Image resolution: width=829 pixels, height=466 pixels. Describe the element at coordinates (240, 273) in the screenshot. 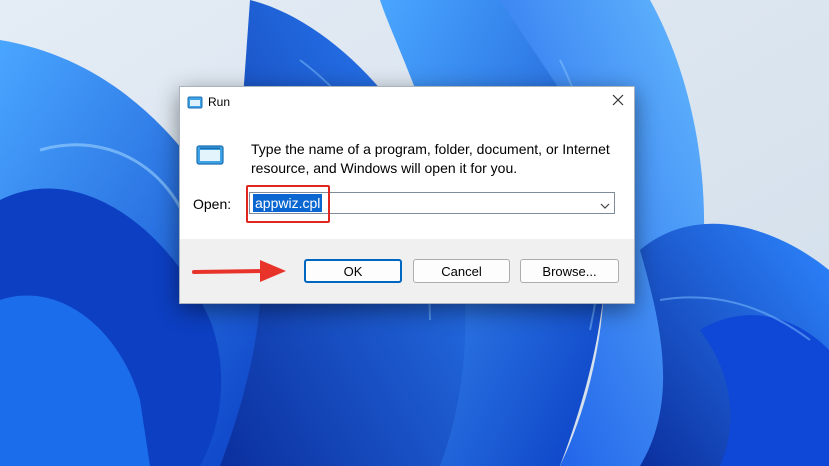

I see `arrow-right-icon` at that location.